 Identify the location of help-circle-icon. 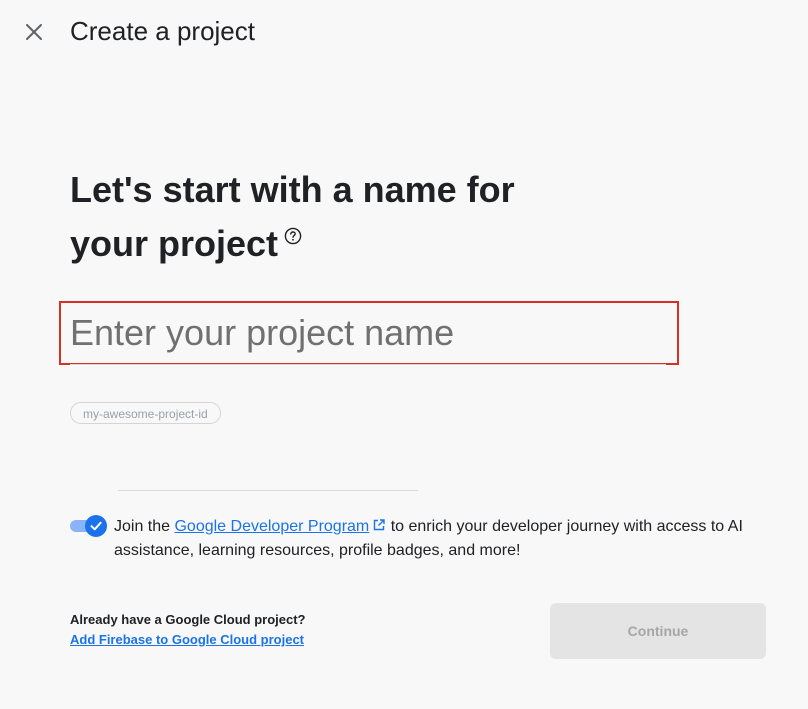
(293, 236).